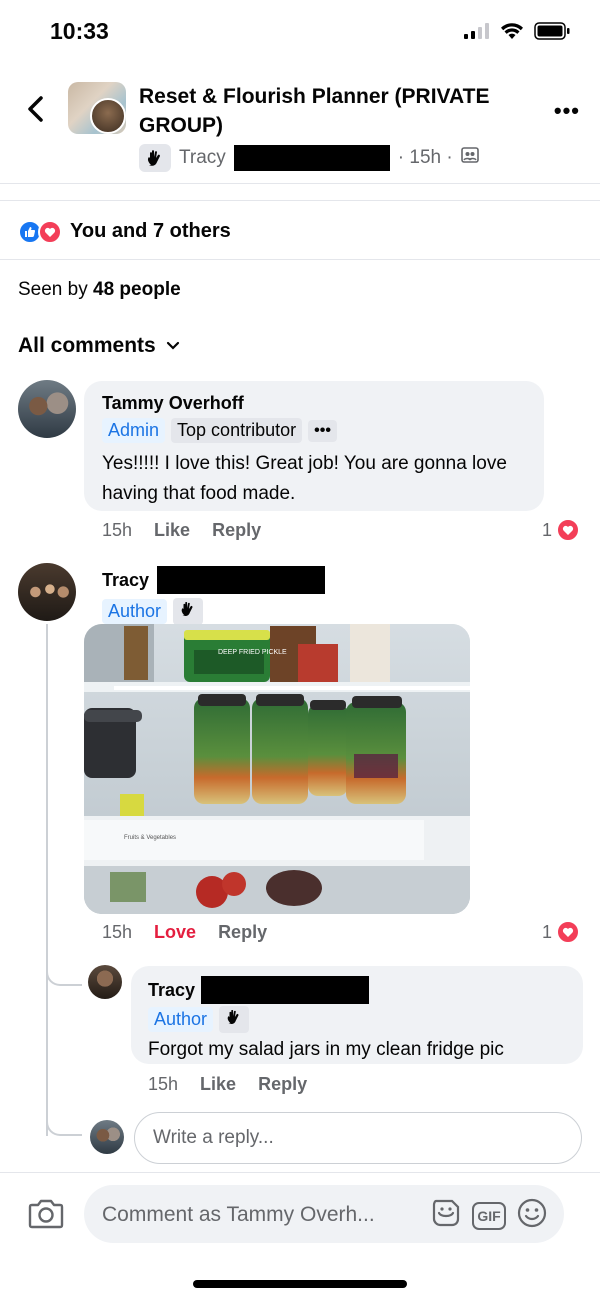 The image size is (600, 1300). I want to click on battery-icon, so click(552, 33).